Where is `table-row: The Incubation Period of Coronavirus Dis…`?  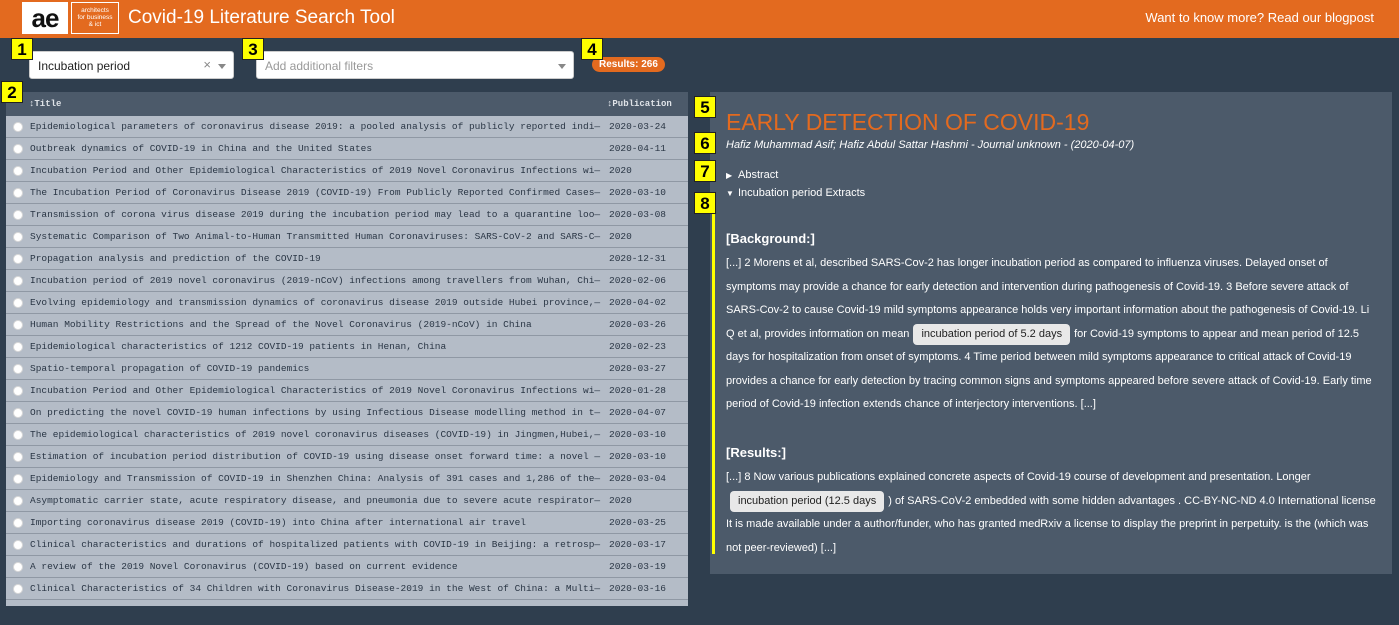
table-row: The Incubation Period of Coronavirus Dis… is located at coordinates (347, 193).